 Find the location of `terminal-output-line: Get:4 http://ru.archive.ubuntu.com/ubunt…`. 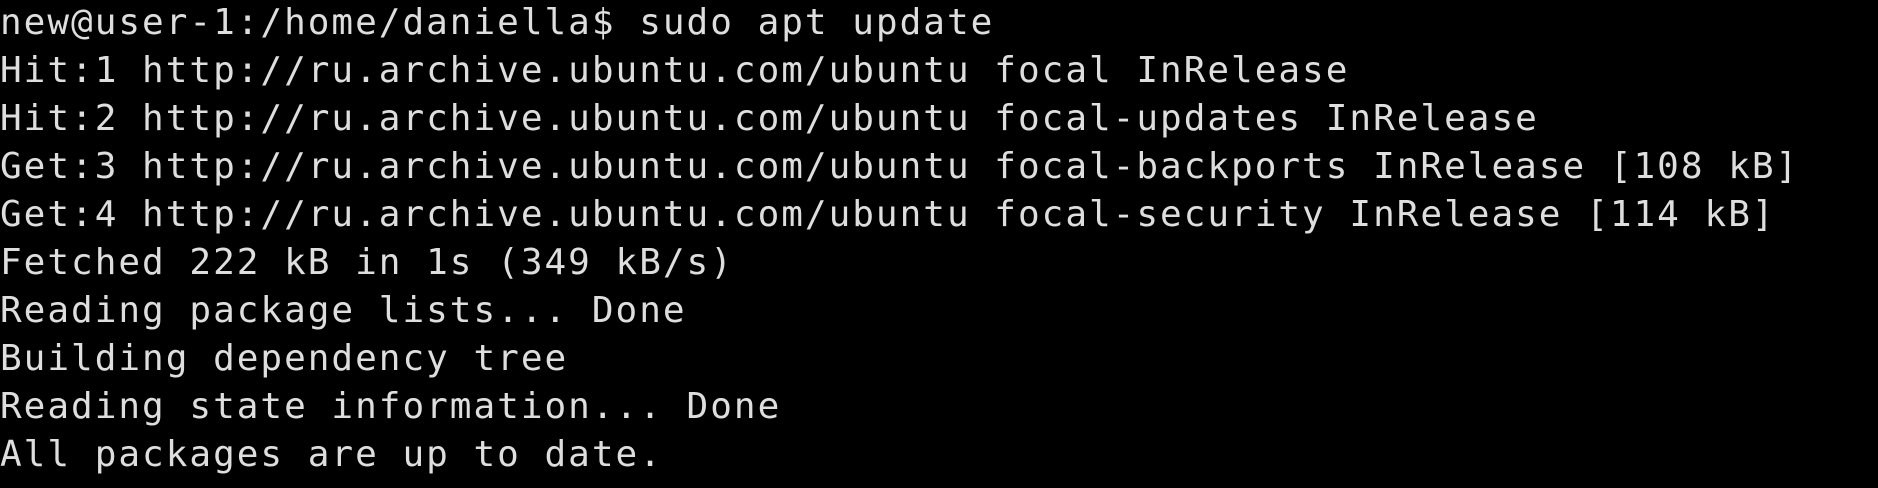

terminal-output-line: Get:4 http://ru.archive.ubuntu.com/ubunt… is located at coordinates (888, 214).